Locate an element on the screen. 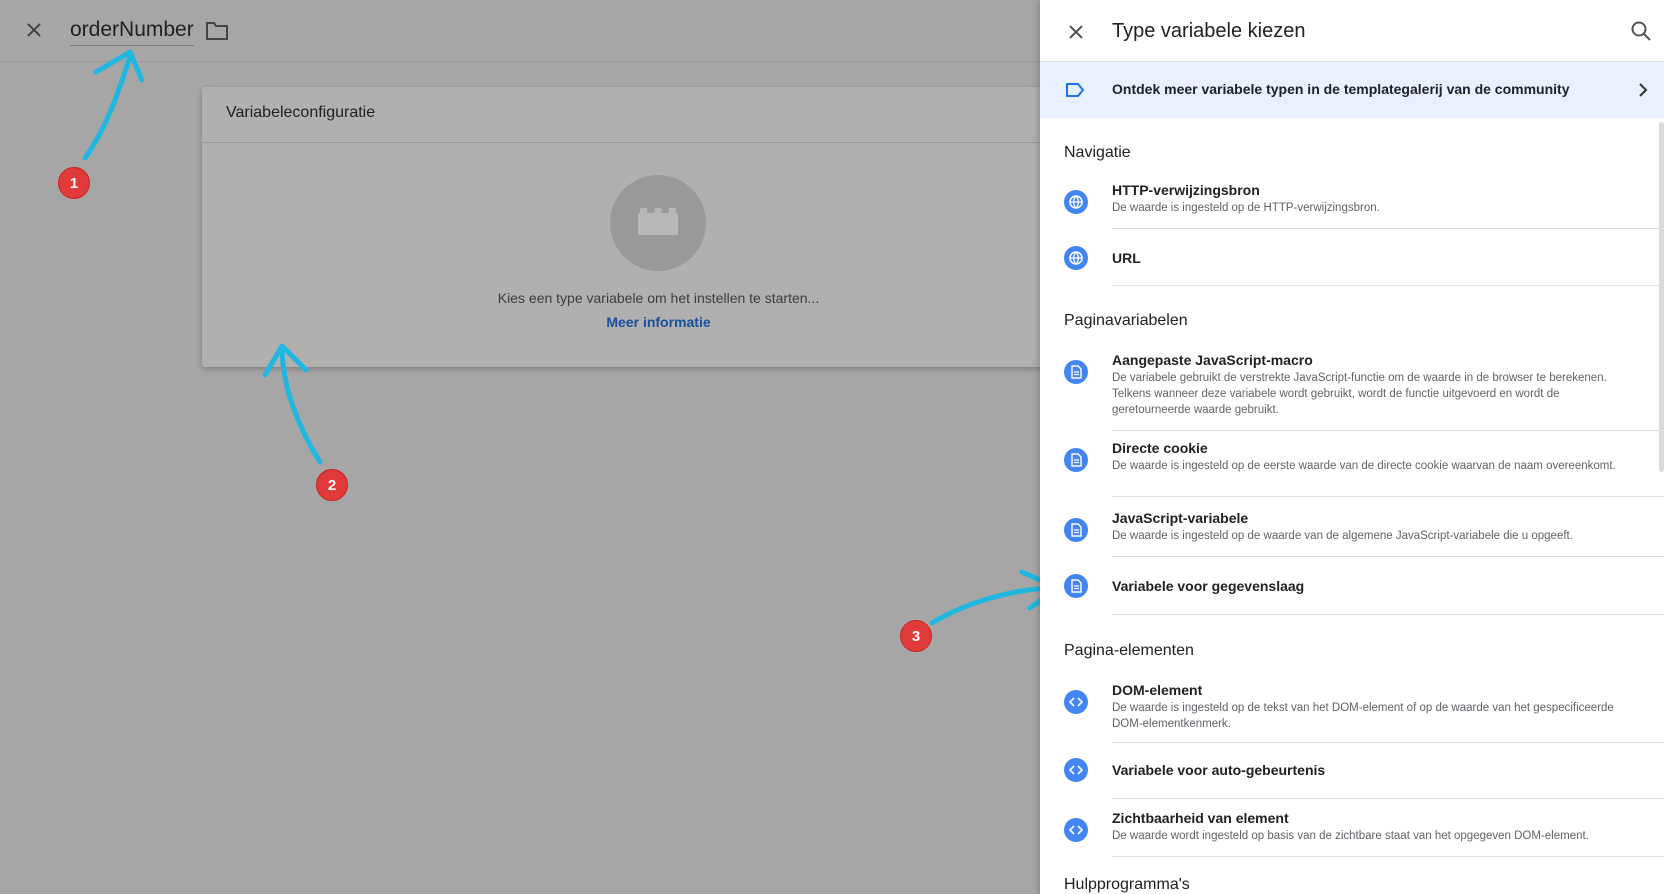 The height and width of the screenshot is (894, 1664). section-title-page-variables: Paginavariabelen is located at coordinates (1126, 320).